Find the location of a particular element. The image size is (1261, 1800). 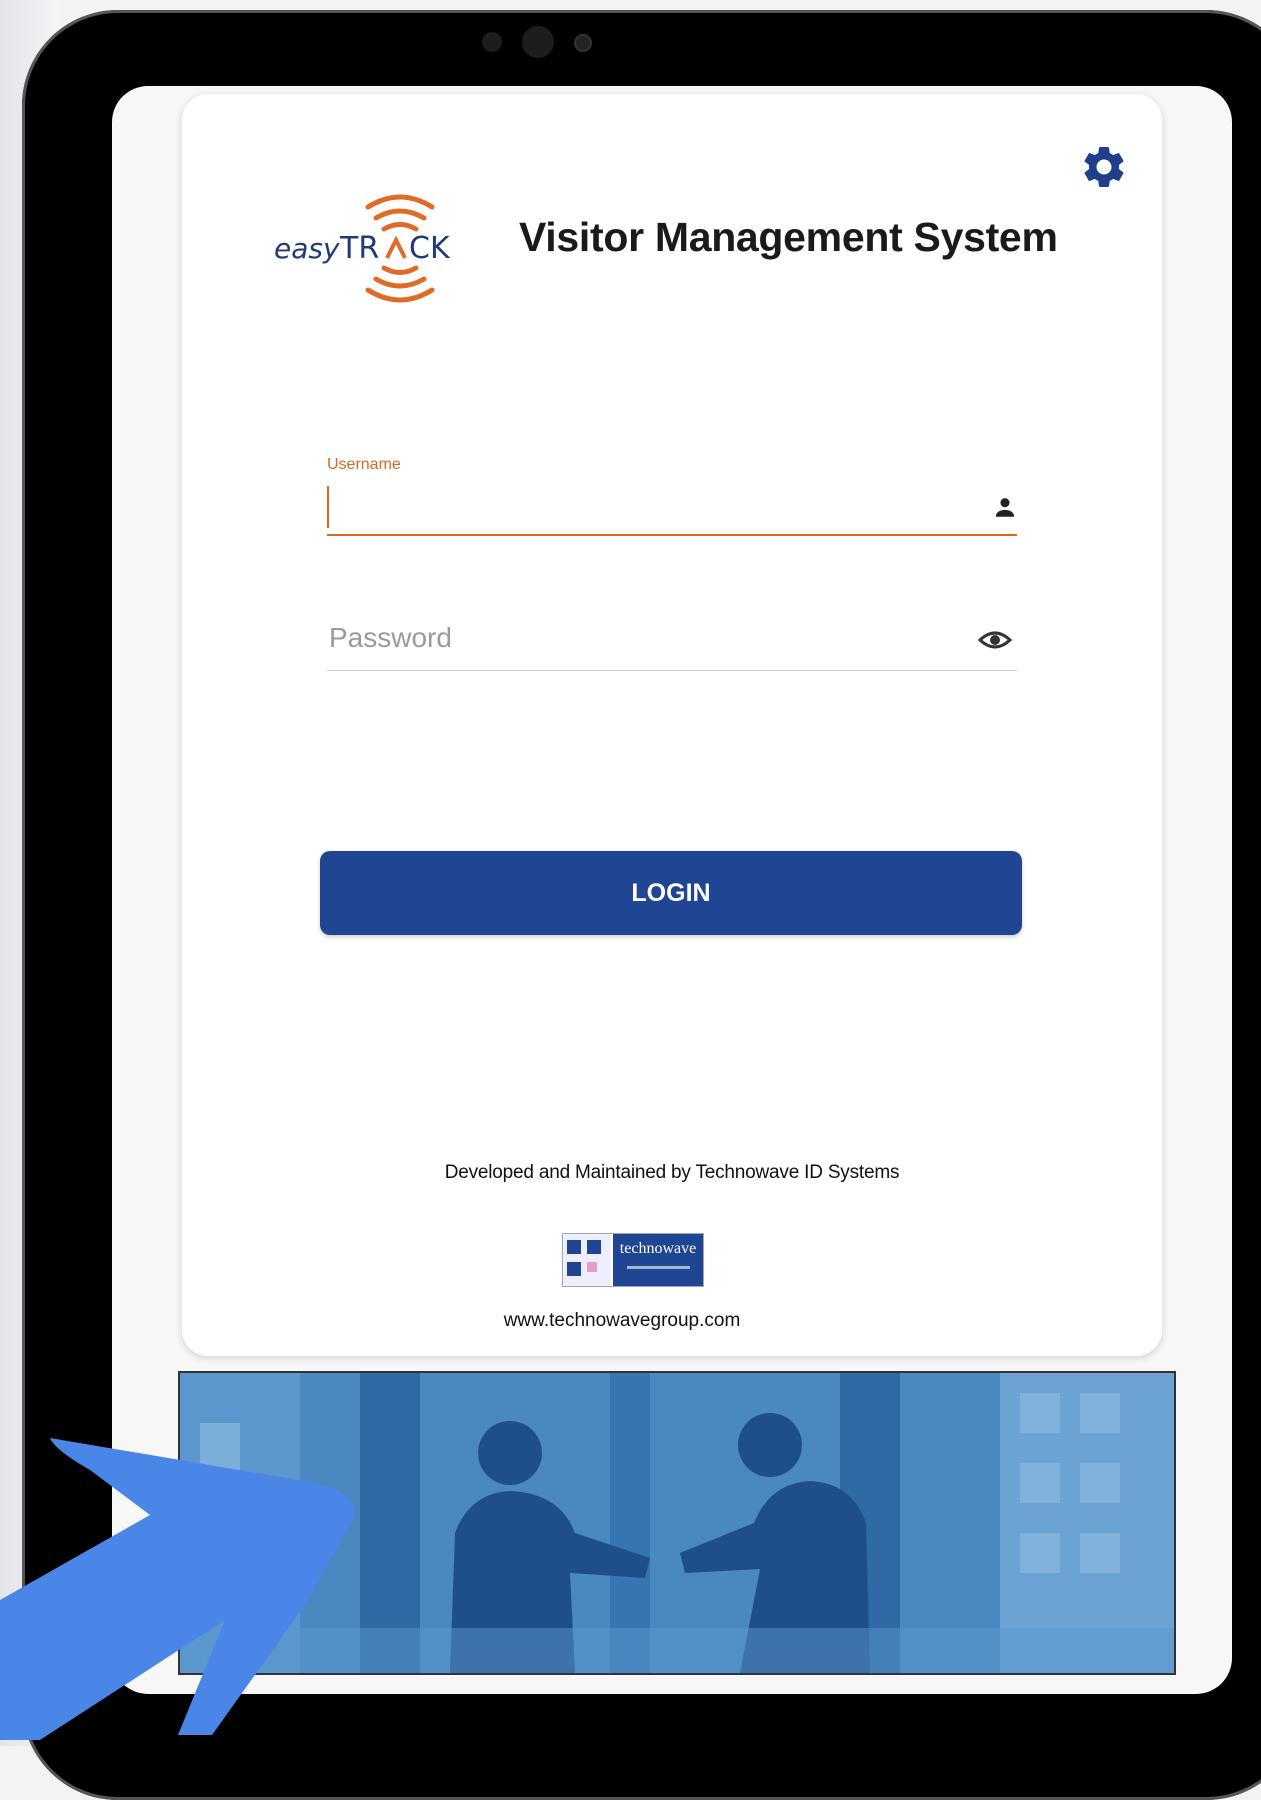

person-icon is located at coordinates (1005, 507).